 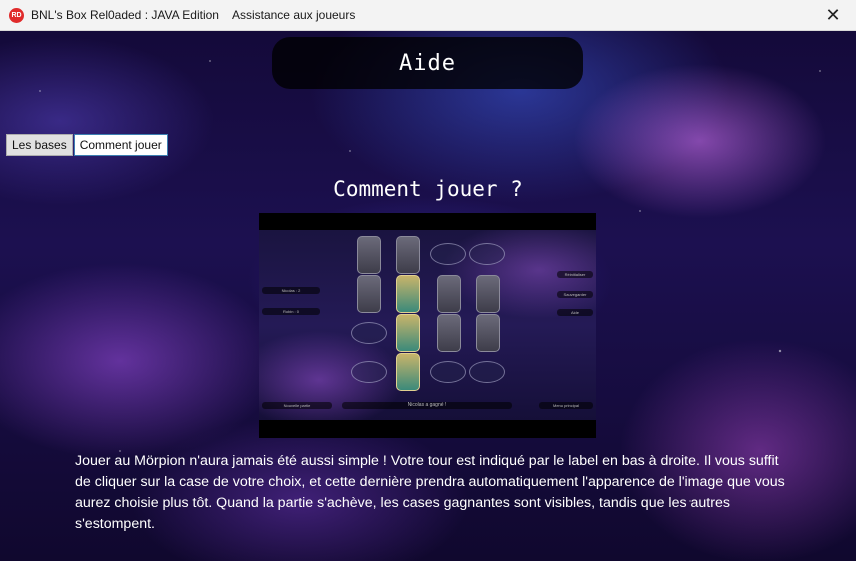 What do you see at coordinates (566, 405) in the screenshot?
I see `main-menu-mini-button: Menu principal` at bounding box center [566, 405].